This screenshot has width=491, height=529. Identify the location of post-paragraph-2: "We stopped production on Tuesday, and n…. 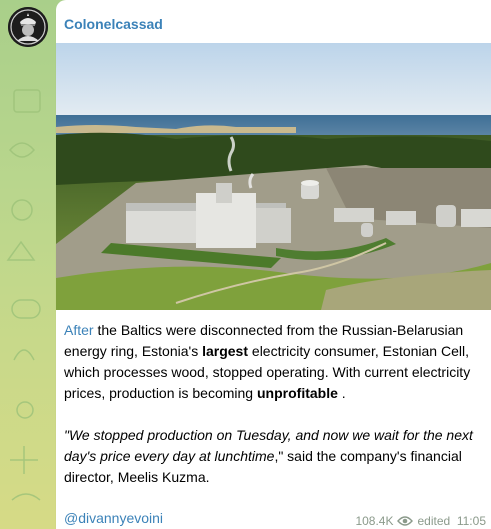
(276, 456).